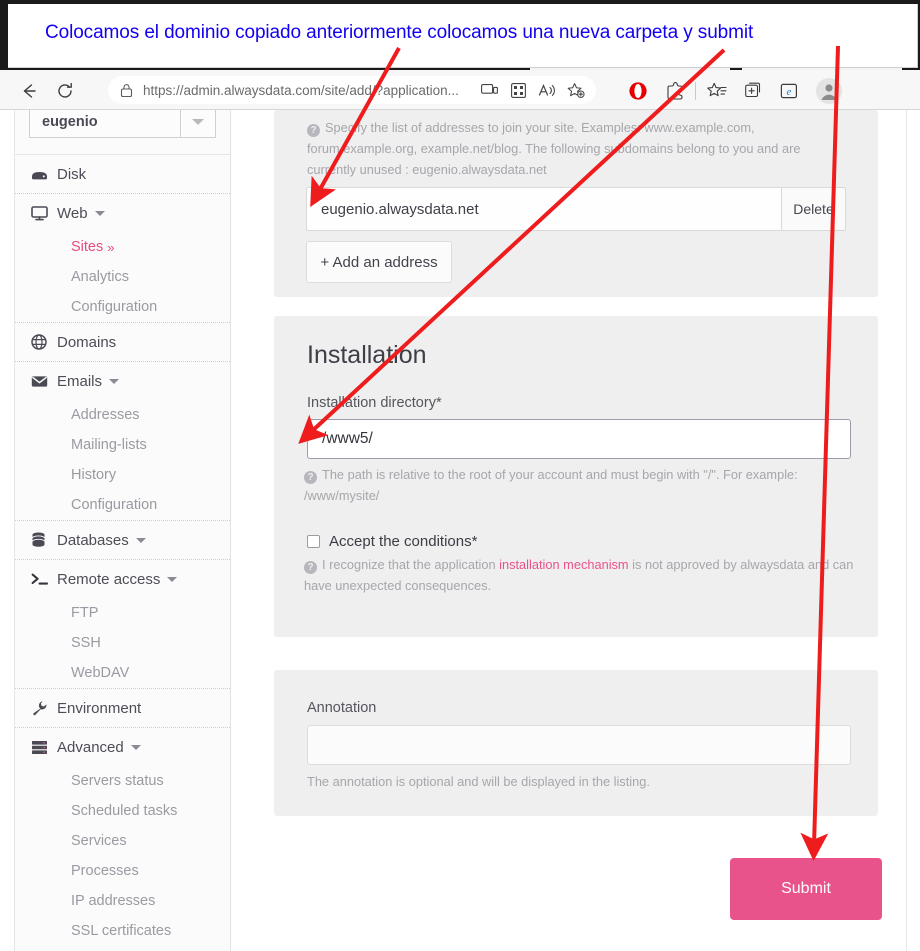 This screenshot has height=951, width=920. What do you see at coordinates (65, 91) in the screenshot?
I see `reload-icon` at bounding box center [65, 91].